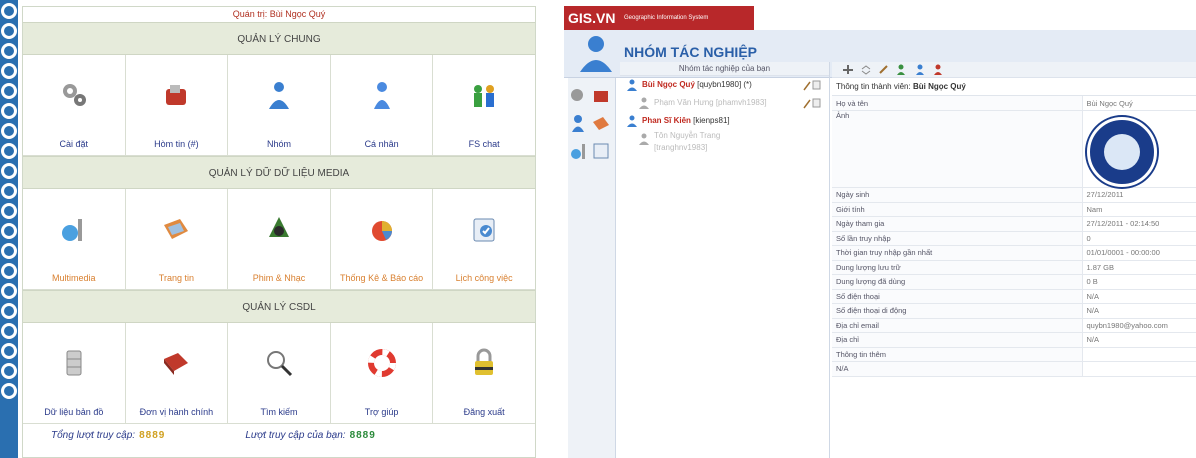 The image size is (1196, 458). Describe the element at coordinates (176, 278) in the screenshot. I see `tile-label: Trang tin` at that location.